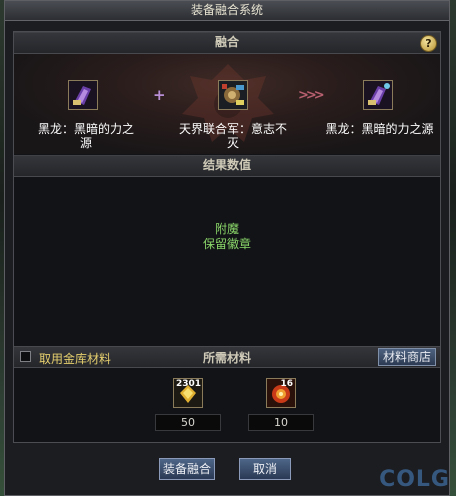 Image resolution: width=456 pixels, height=496 pixels. Describe the element at coordinates (281, 393) in the screenshot. I see `material-slot-fire-burst: 16` at that location.